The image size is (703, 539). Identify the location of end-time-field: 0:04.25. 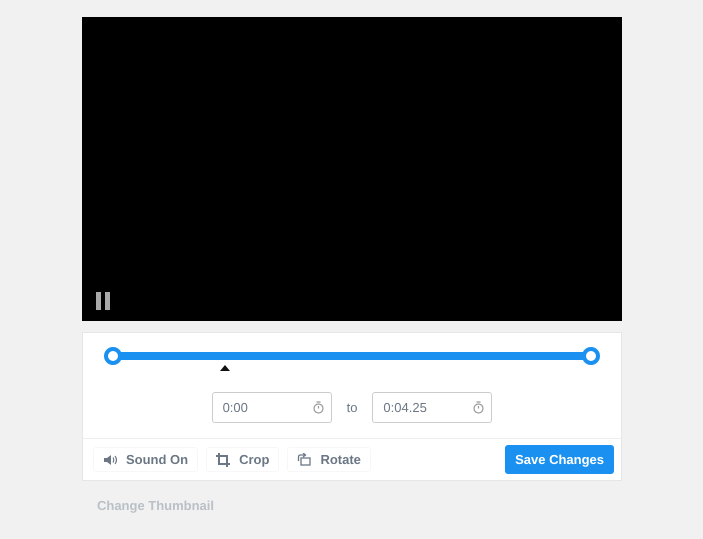
(432, 407).